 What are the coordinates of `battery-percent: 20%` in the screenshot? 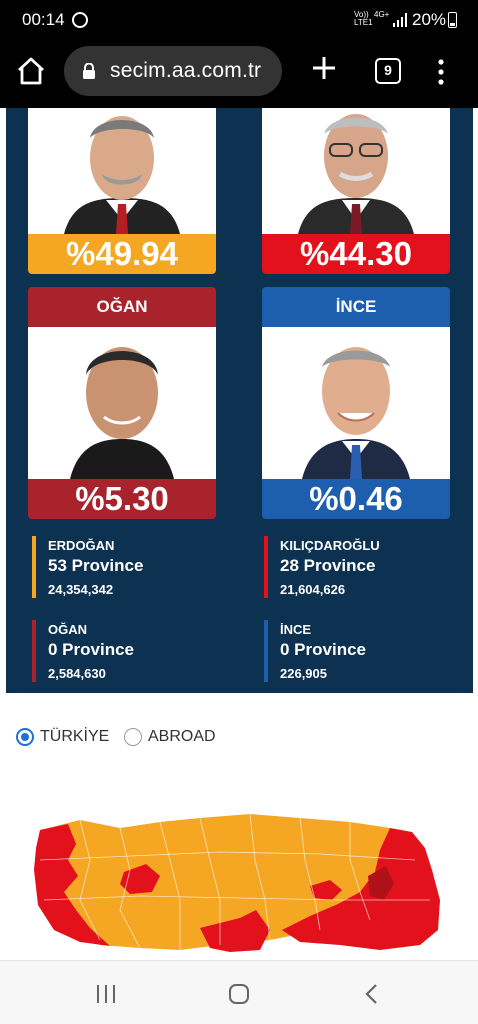 It's located at (429, 19).